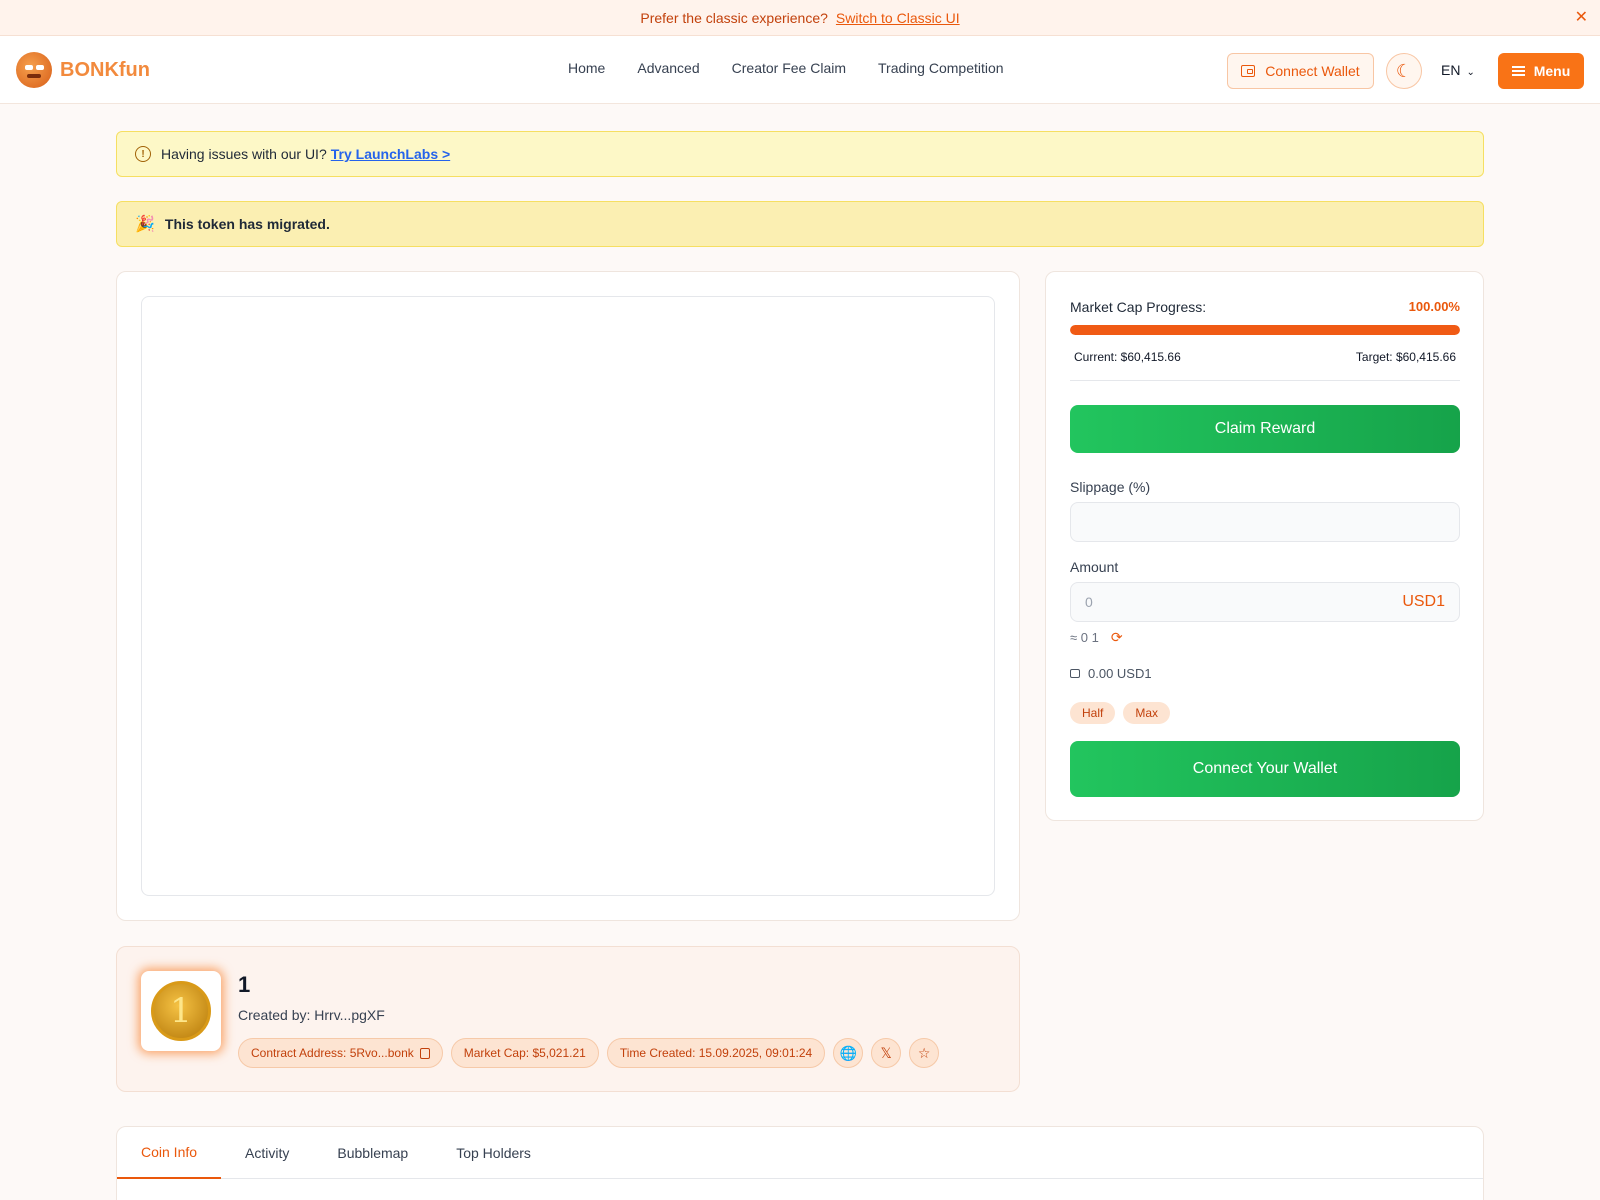 This screenshot has width=1600, height=1200. What do you see at coordinates (1552, 71) in the screenshot?
I see `menu-label: Menu` at bounding box center [1552, 71].